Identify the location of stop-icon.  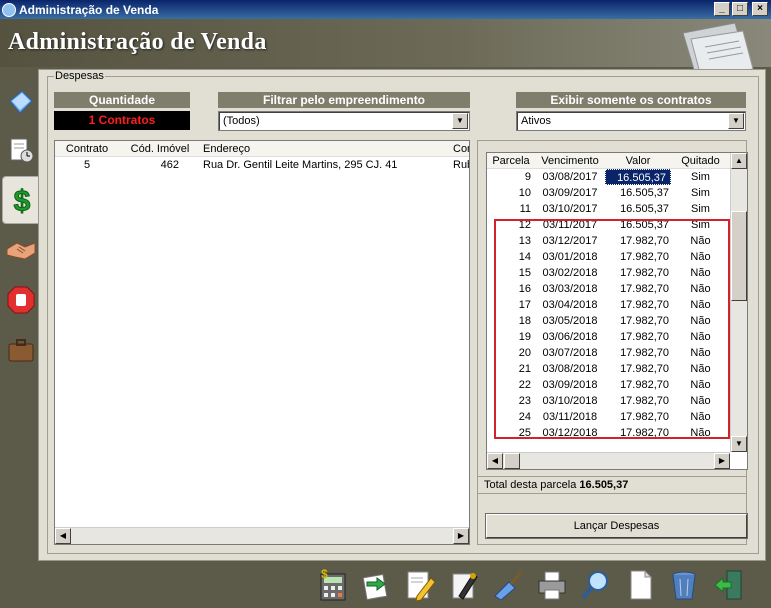
(21, 300).